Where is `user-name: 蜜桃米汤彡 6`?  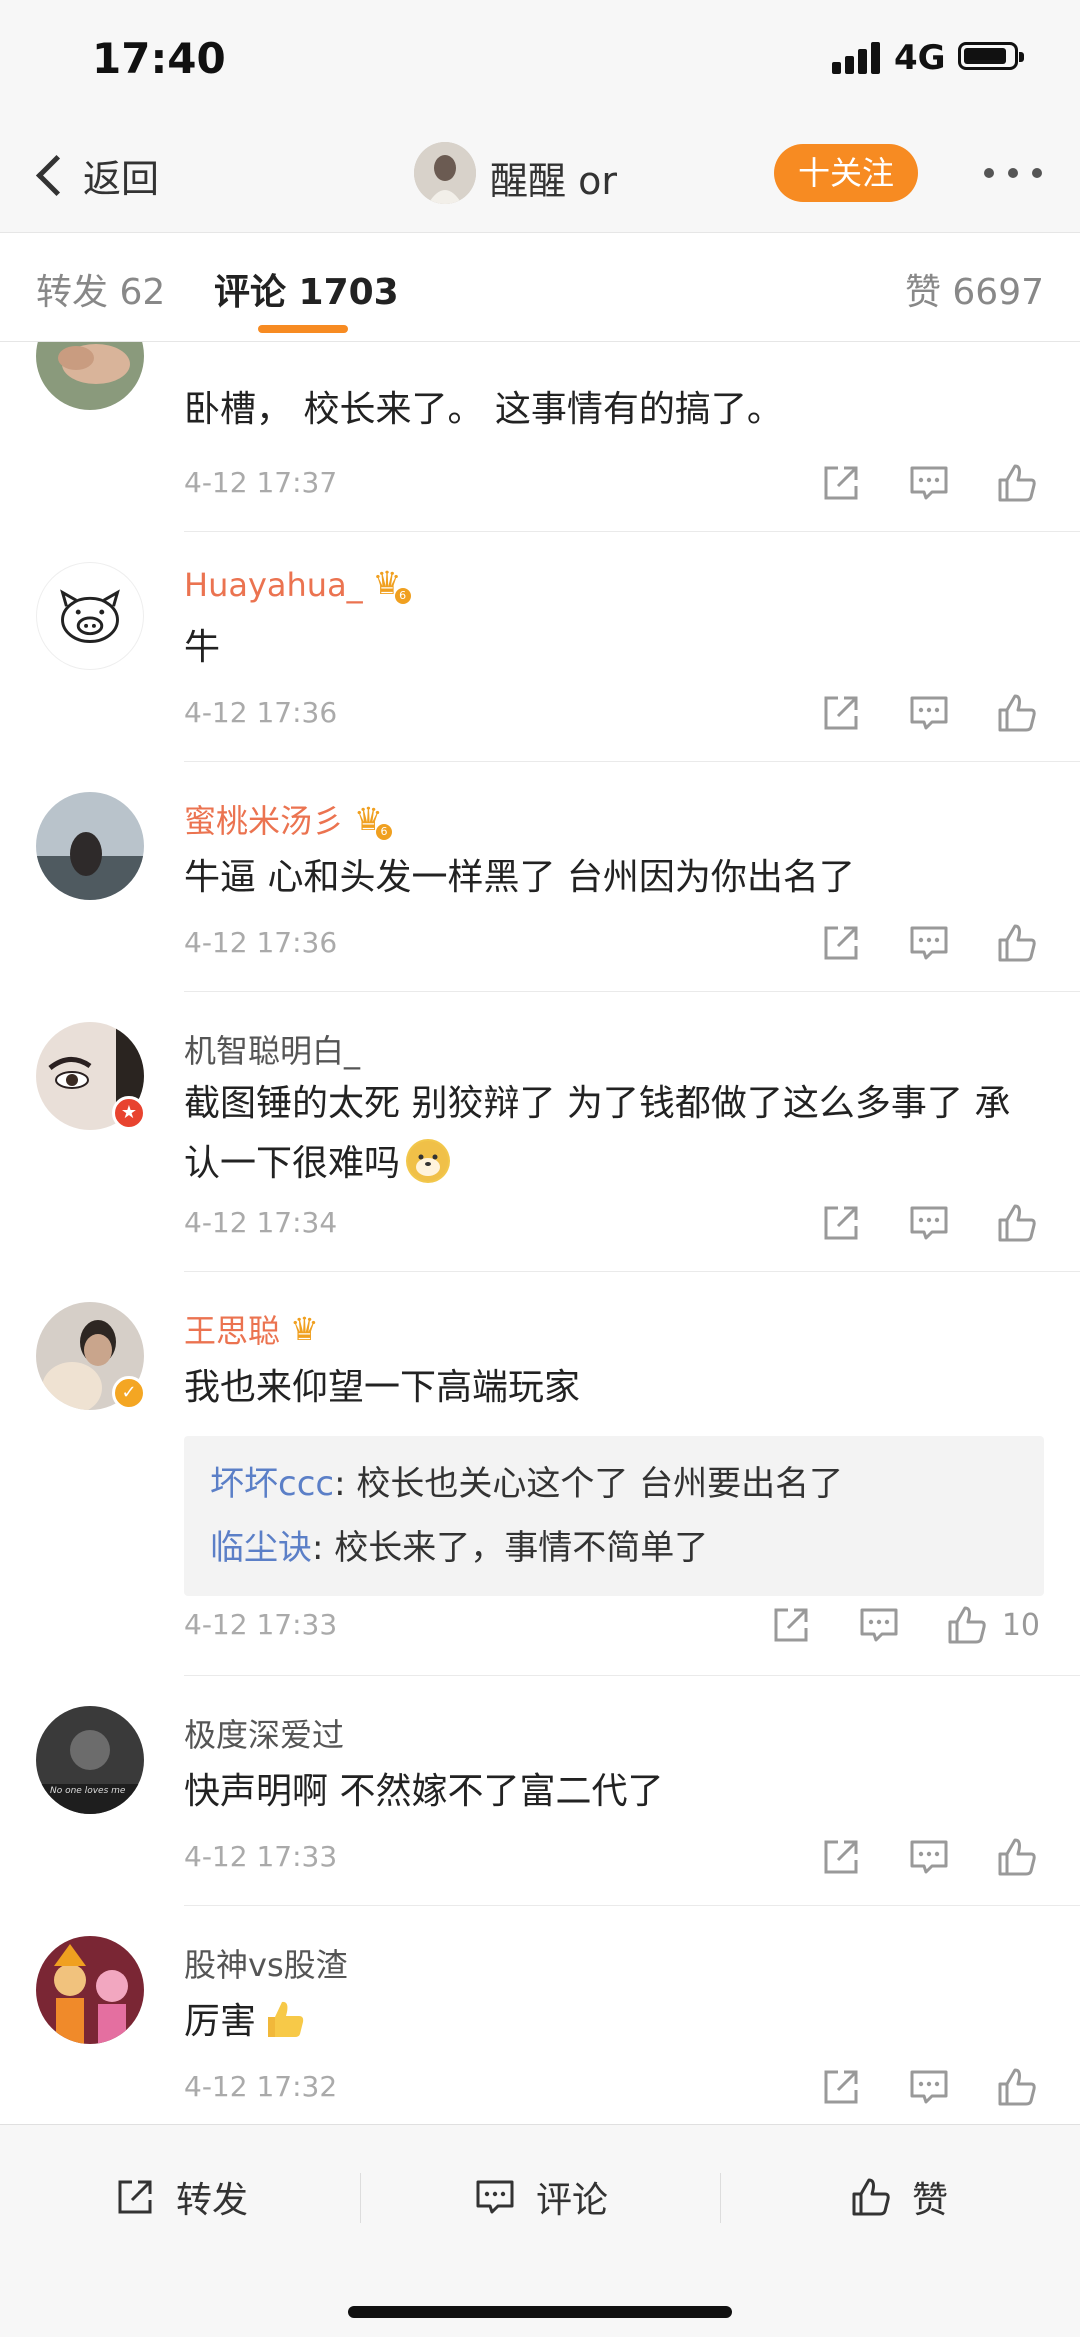
user-name: 蜜桃米汤彡 6 is located at coordinates (288, 819).